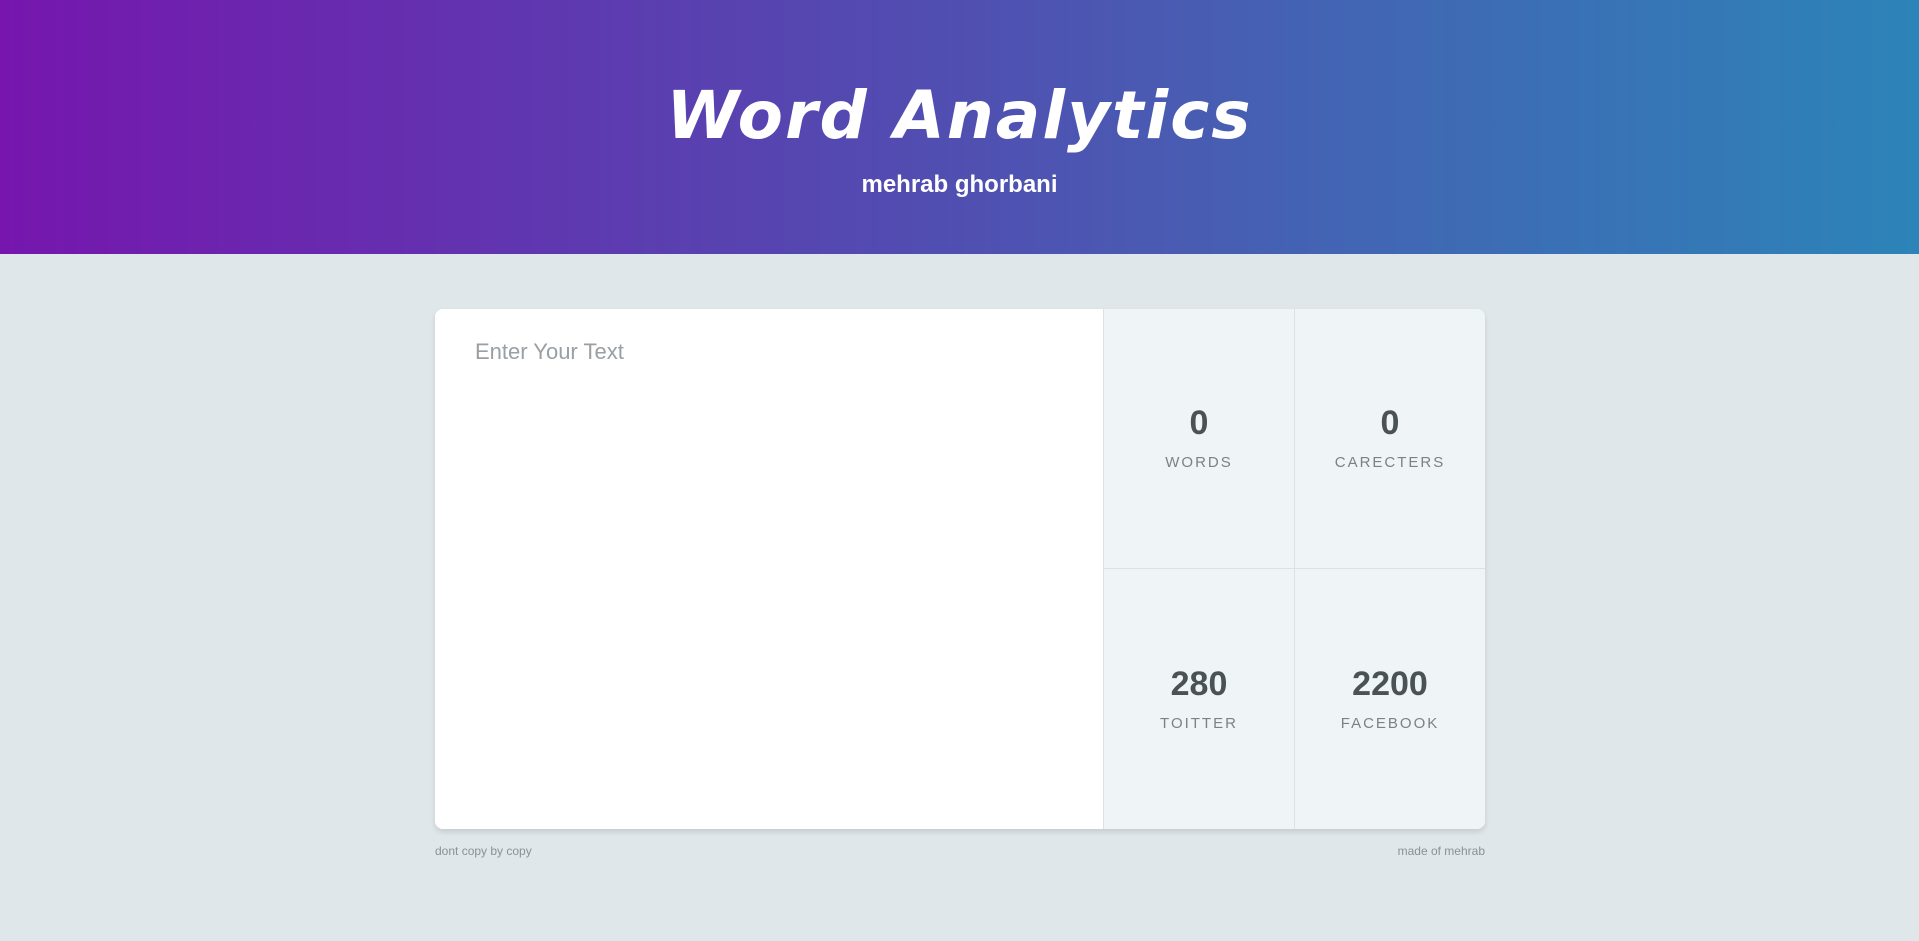  What do you see at coordinates (1390, 683) in the screenshot?
I see `stat-facebook-value: 2200` at bounding box center [1390, 683].